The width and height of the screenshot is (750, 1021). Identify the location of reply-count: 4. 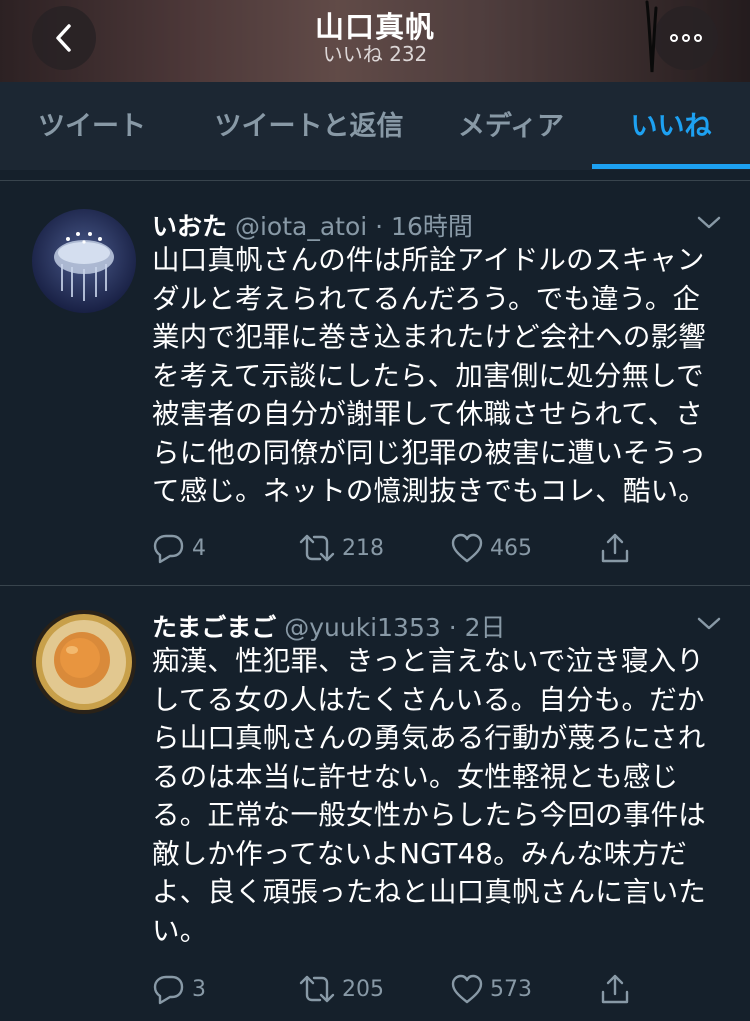
(199, 548).